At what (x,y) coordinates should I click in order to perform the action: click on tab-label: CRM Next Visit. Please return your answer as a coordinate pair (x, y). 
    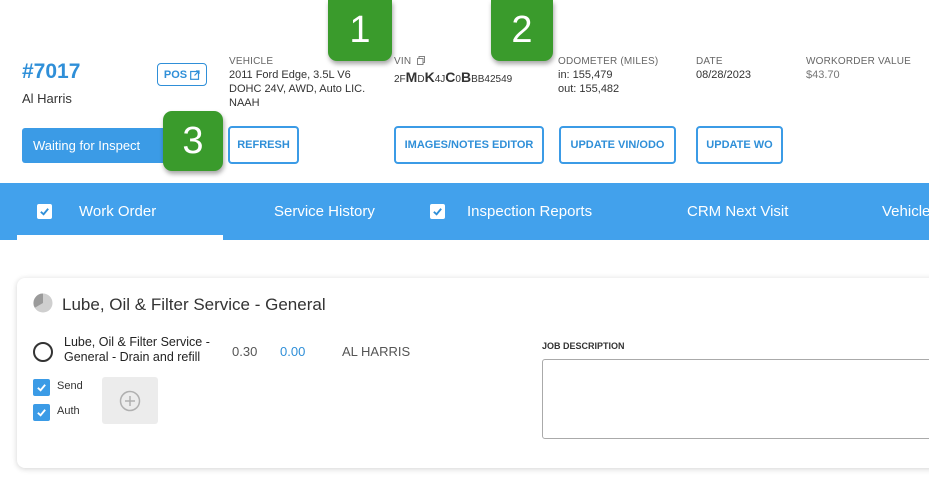
    Looking at the image, I should click on (738, 211).